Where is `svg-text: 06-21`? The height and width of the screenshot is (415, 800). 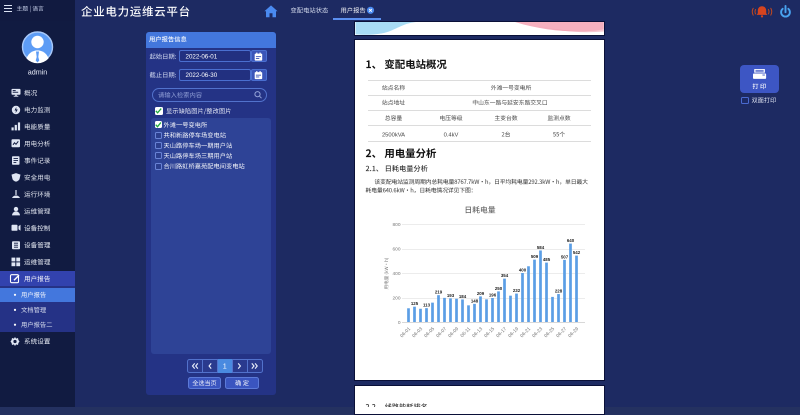 svg-text: 06-21 is located at coordinates (525, 332).